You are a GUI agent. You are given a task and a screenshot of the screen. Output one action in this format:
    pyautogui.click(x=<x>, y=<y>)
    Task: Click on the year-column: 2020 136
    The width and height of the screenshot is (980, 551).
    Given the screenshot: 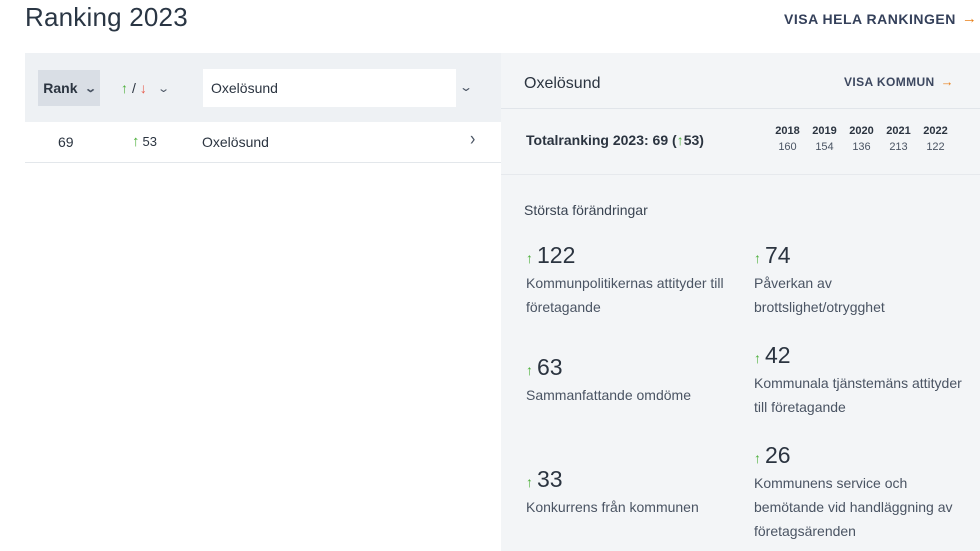 What is the action you would take?
    pyautogui.click(x=861, y=139)
    